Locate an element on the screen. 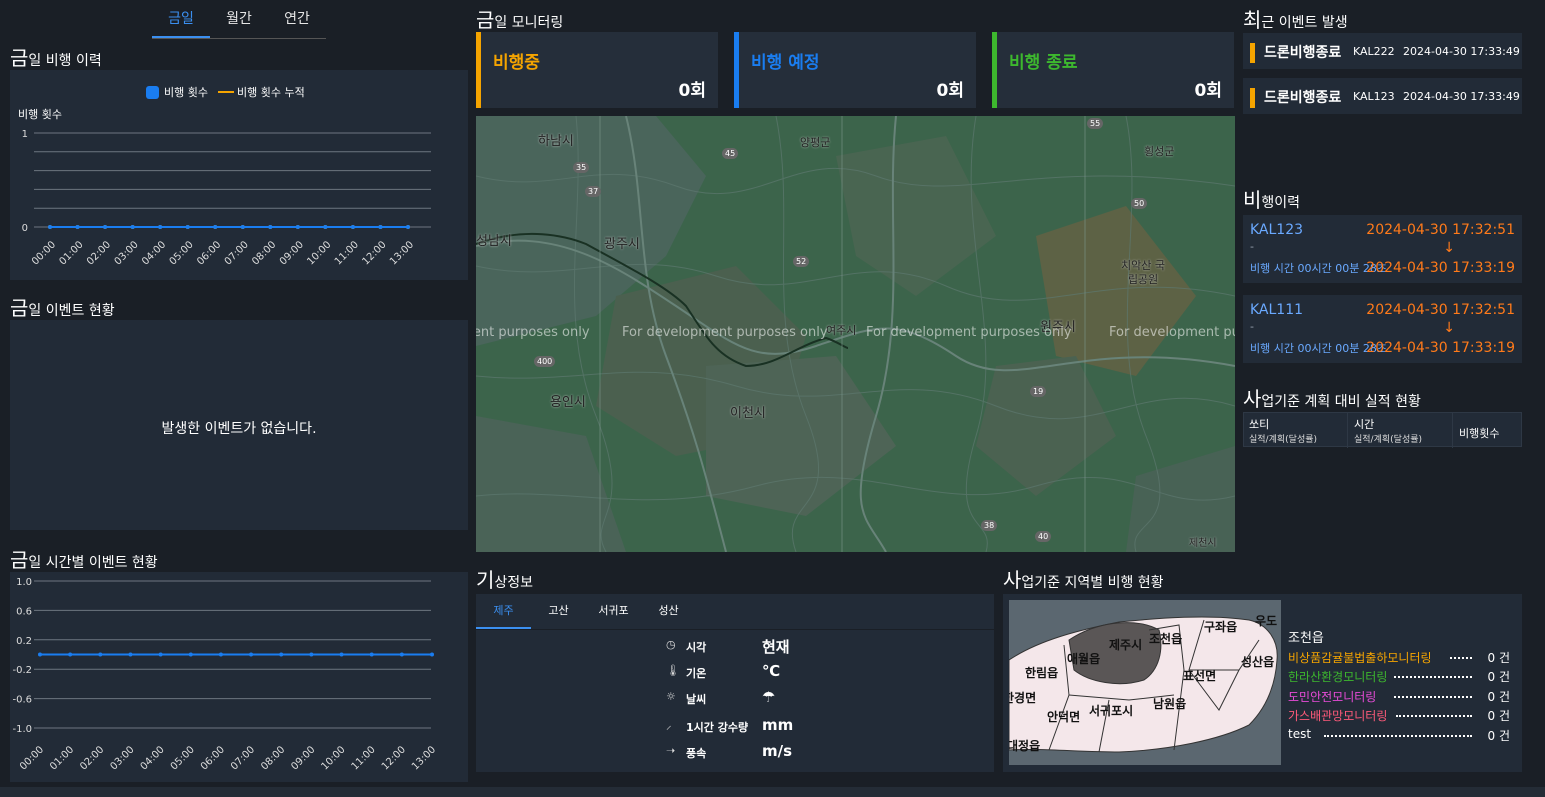 Image resolution: width=1545 pixels, height=797 pixels. jeju-region-label: 성산읍 is located at coordinates (1258, 662).